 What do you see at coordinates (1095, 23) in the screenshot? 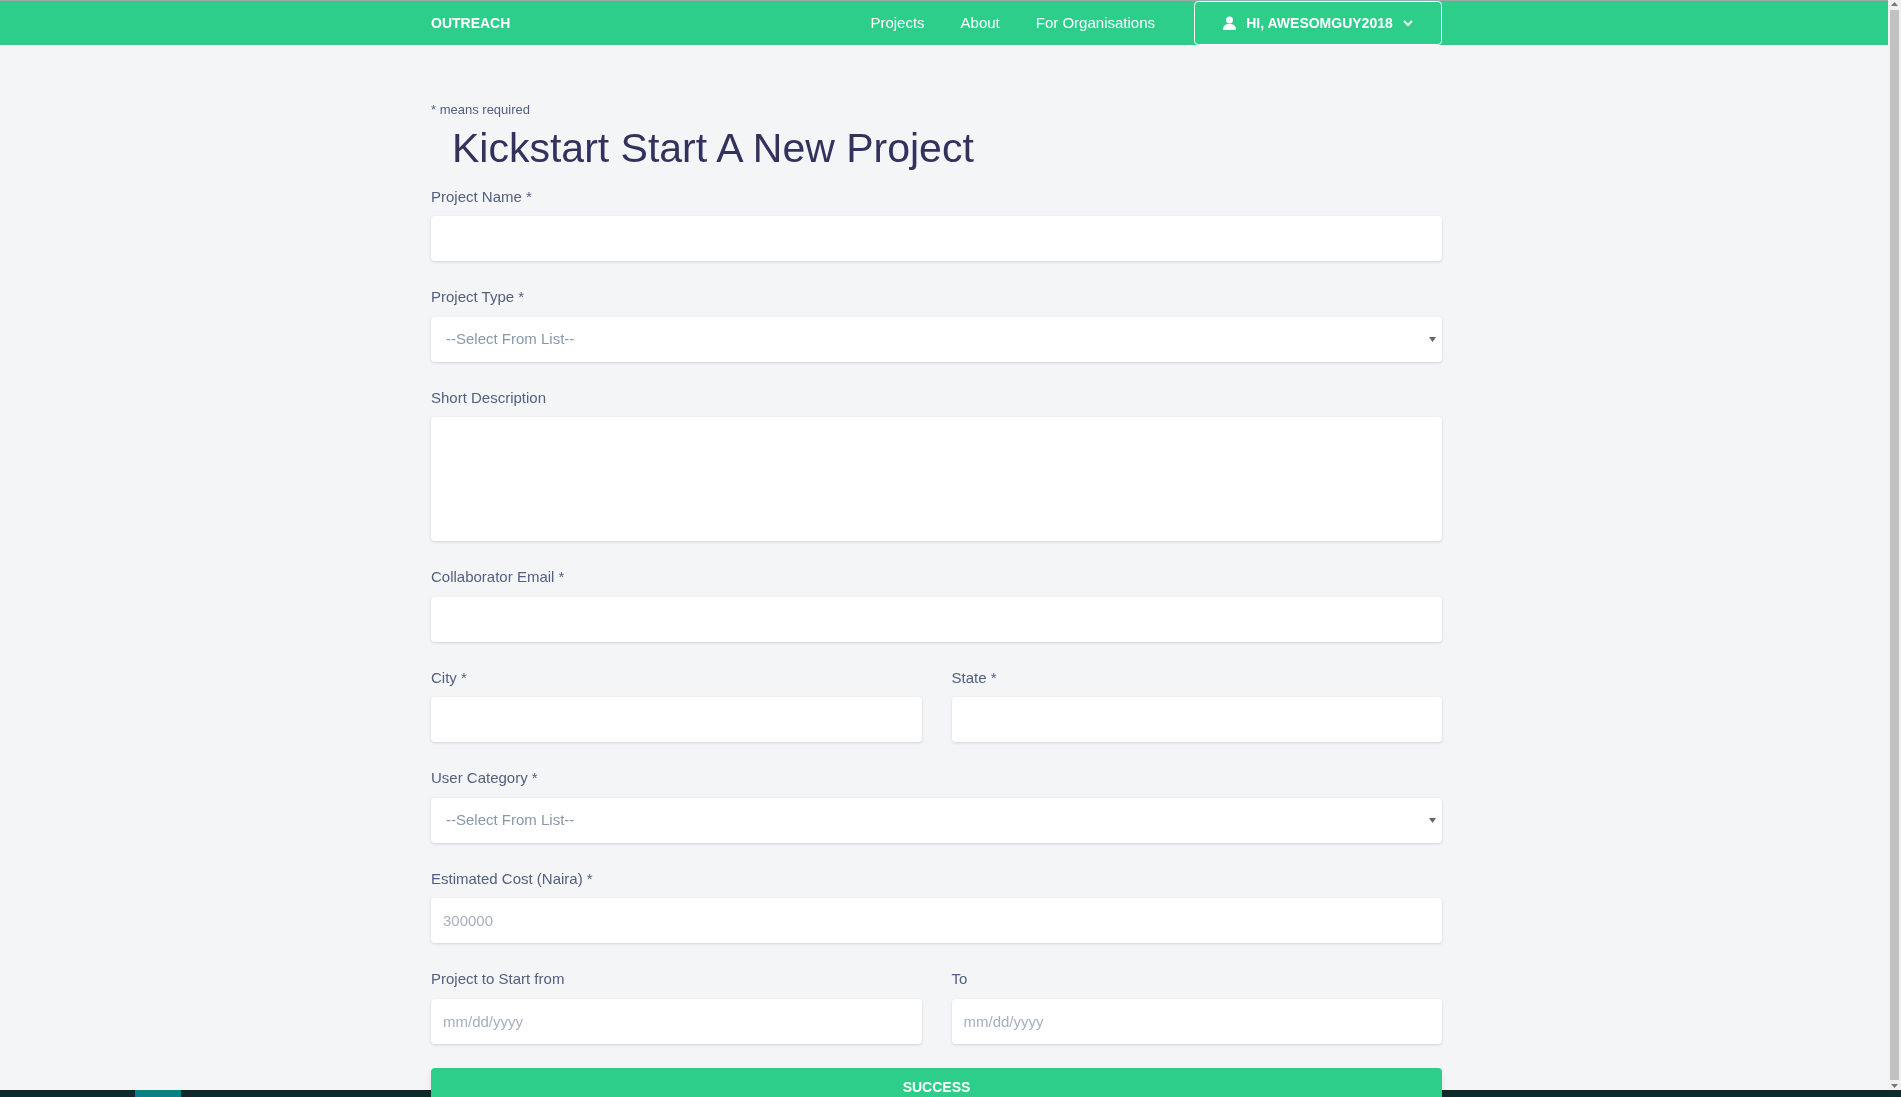
I see `nav-link: For Organisations` at bounding box center [1095, 23].